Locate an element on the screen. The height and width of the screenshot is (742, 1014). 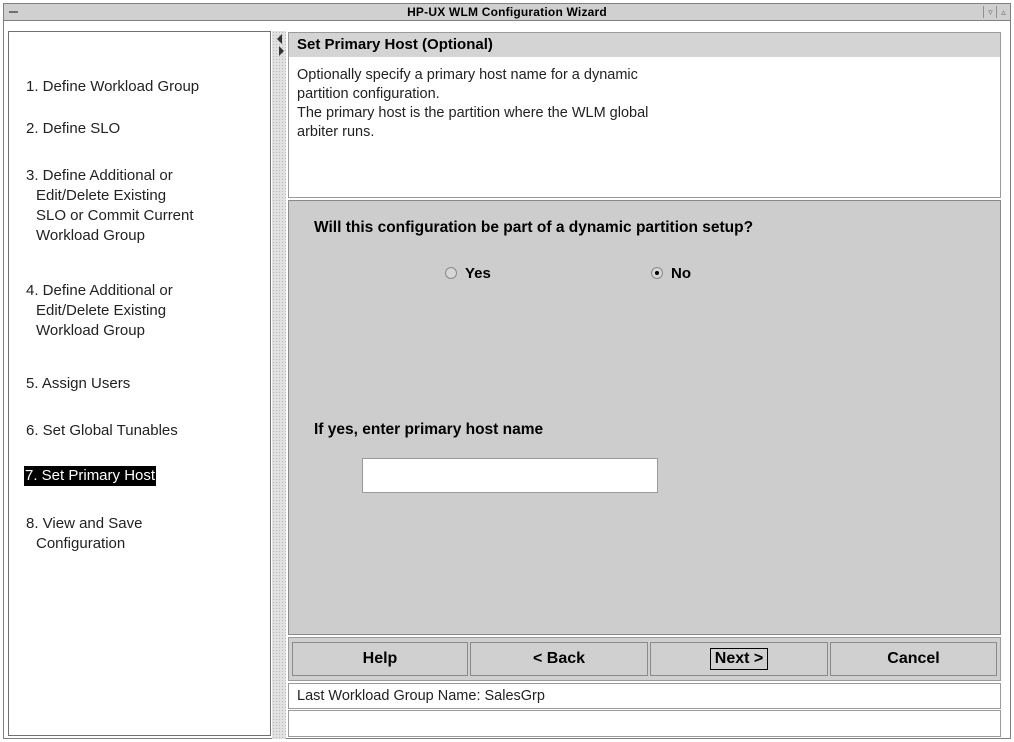
radio-selected-icon is located at coordinates (657, 273).